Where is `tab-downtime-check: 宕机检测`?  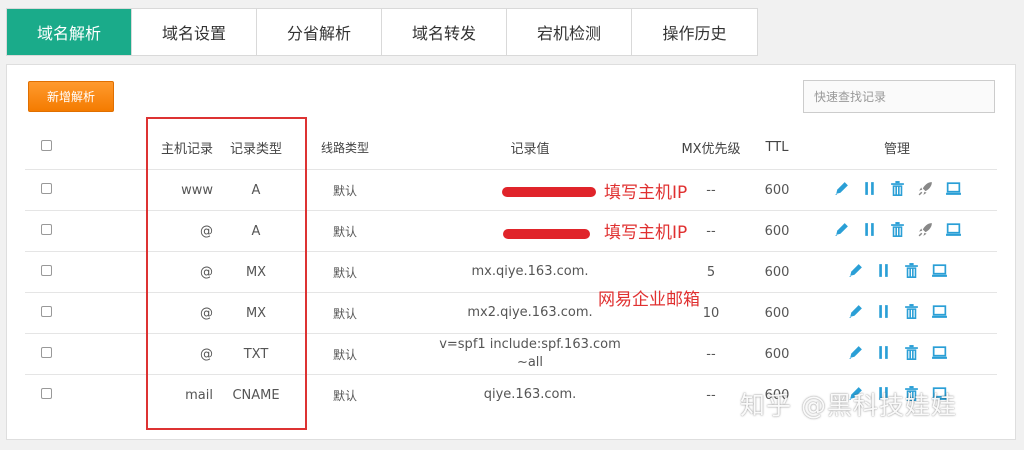 tab-downtime-check: 宕机检测 is located at coordinates (569, 32).